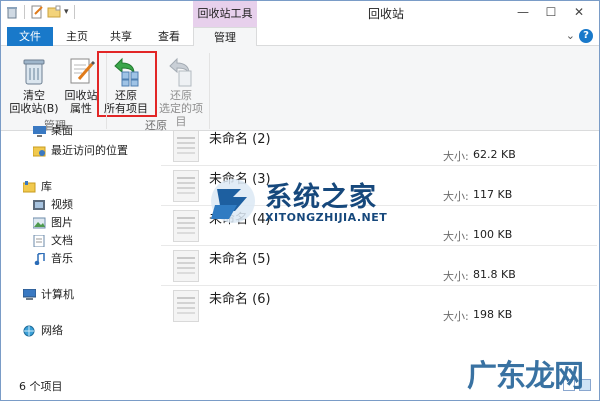 This screenshot has height=401, width=600. What do you see at coordinates (77, 36) in the screenshot?
I see `tab-home: 主页` at bounding box center [77, 36].